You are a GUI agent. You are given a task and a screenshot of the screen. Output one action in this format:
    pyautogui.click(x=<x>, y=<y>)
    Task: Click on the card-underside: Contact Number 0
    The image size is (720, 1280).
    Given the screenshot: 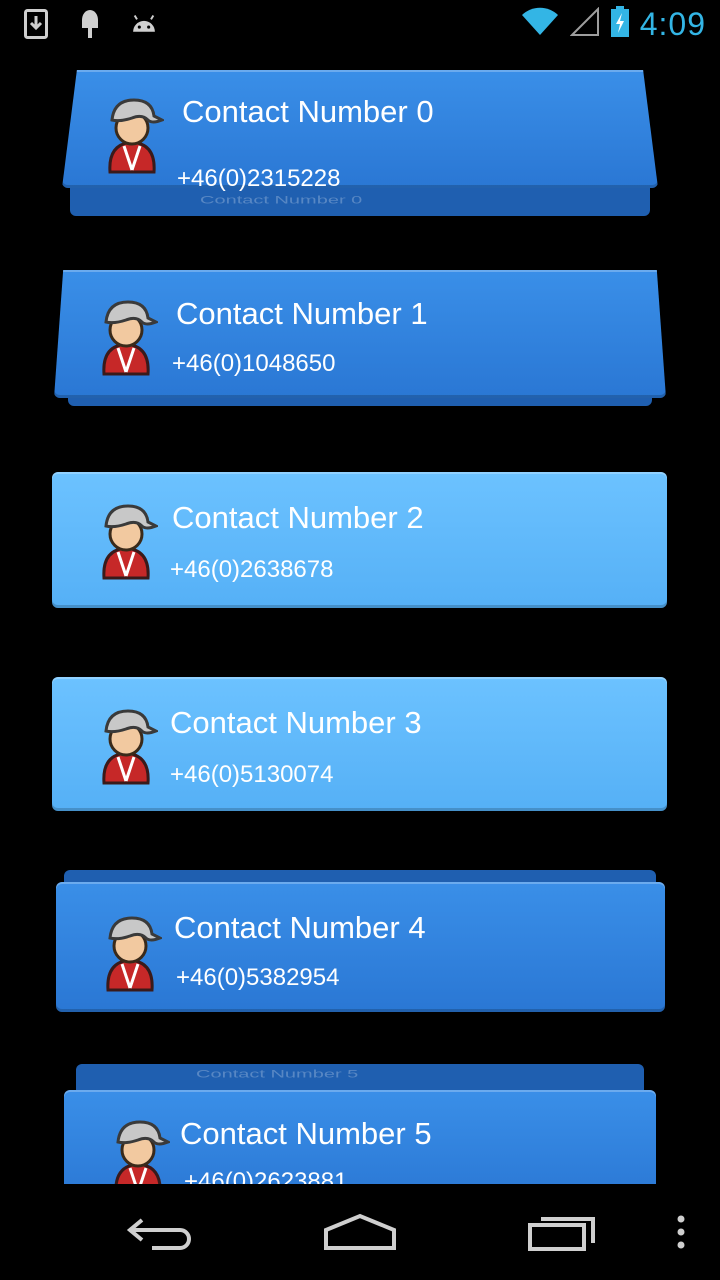 What is the action you would take?
    pyautogui.click(x=360, y=202)
    